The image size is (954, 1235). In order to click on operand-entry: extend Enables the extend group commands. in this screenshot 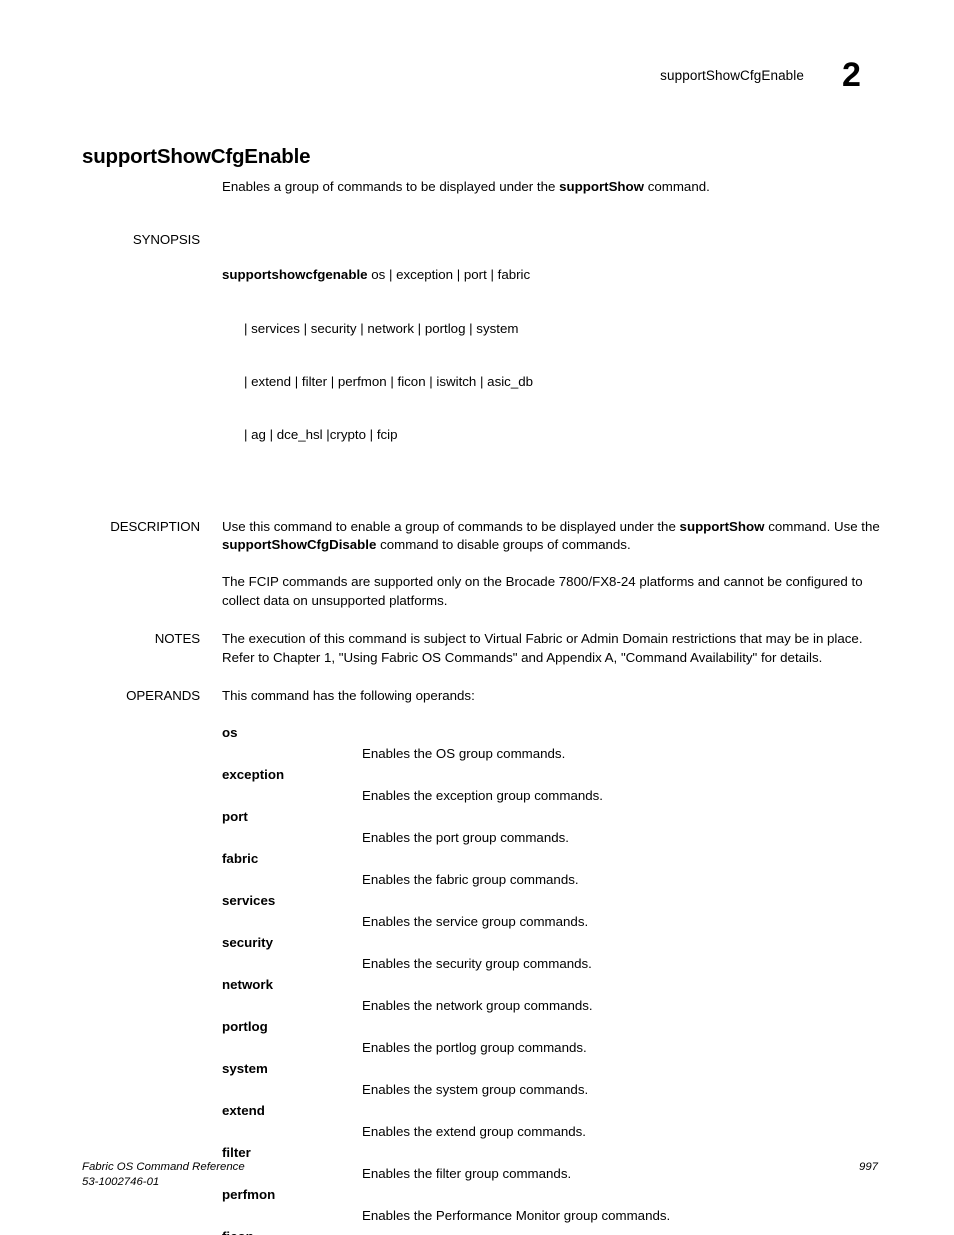, I will do `click(552, 1121)`.